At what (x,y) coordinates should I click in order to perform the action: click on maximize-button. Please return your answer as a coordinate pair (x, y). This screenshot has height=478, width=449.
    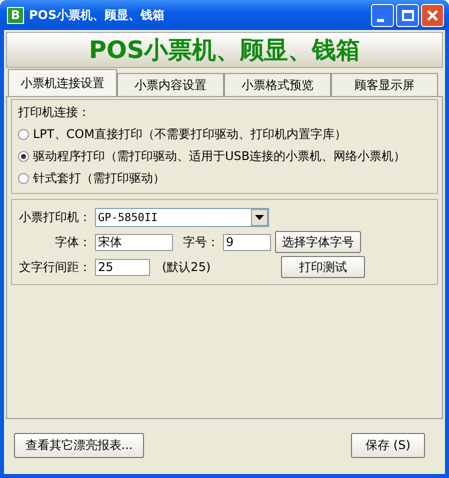
    Looking at the image, I should click on (407, 15).